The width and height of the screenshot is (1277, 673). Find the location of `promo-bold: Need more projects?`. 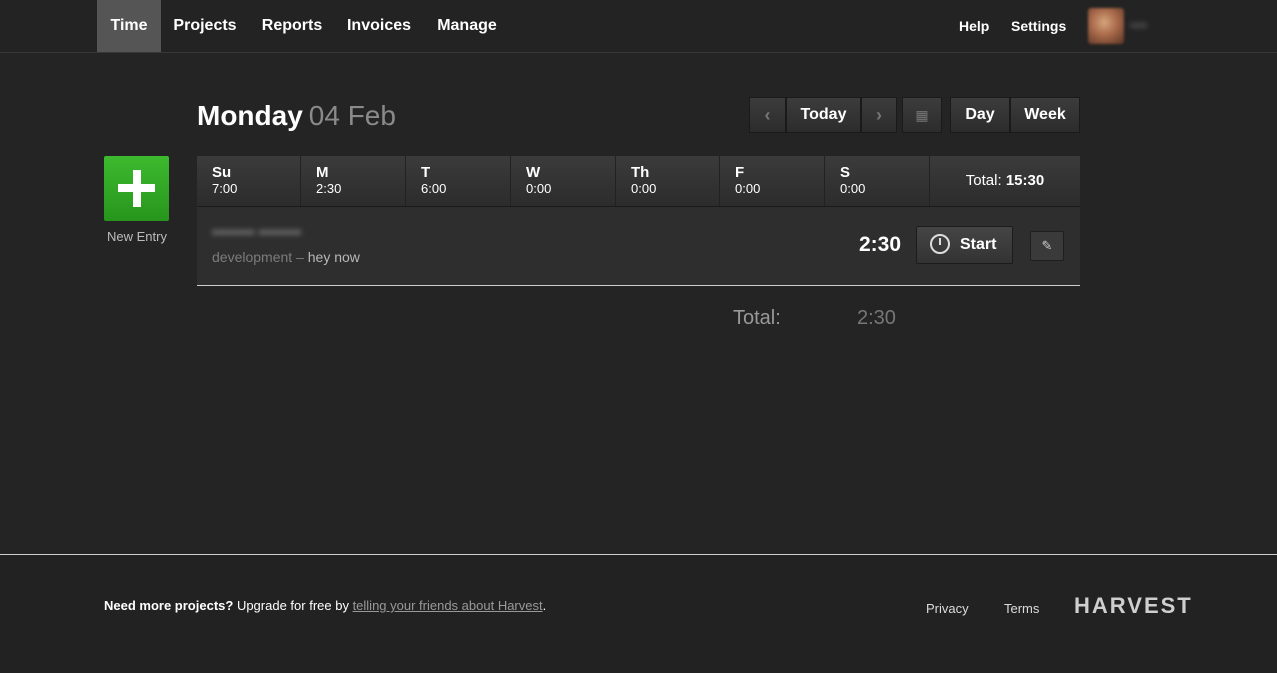

promo-bold: Need more projects? is located at coordinates (169, 605).